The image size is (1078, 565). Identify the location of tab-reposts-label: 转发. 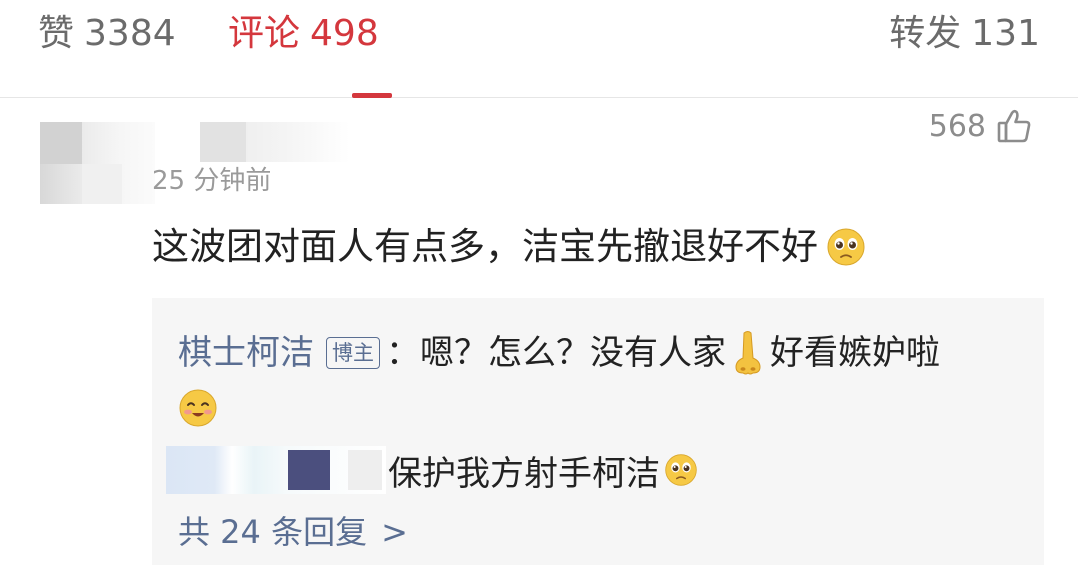
(925, 33).